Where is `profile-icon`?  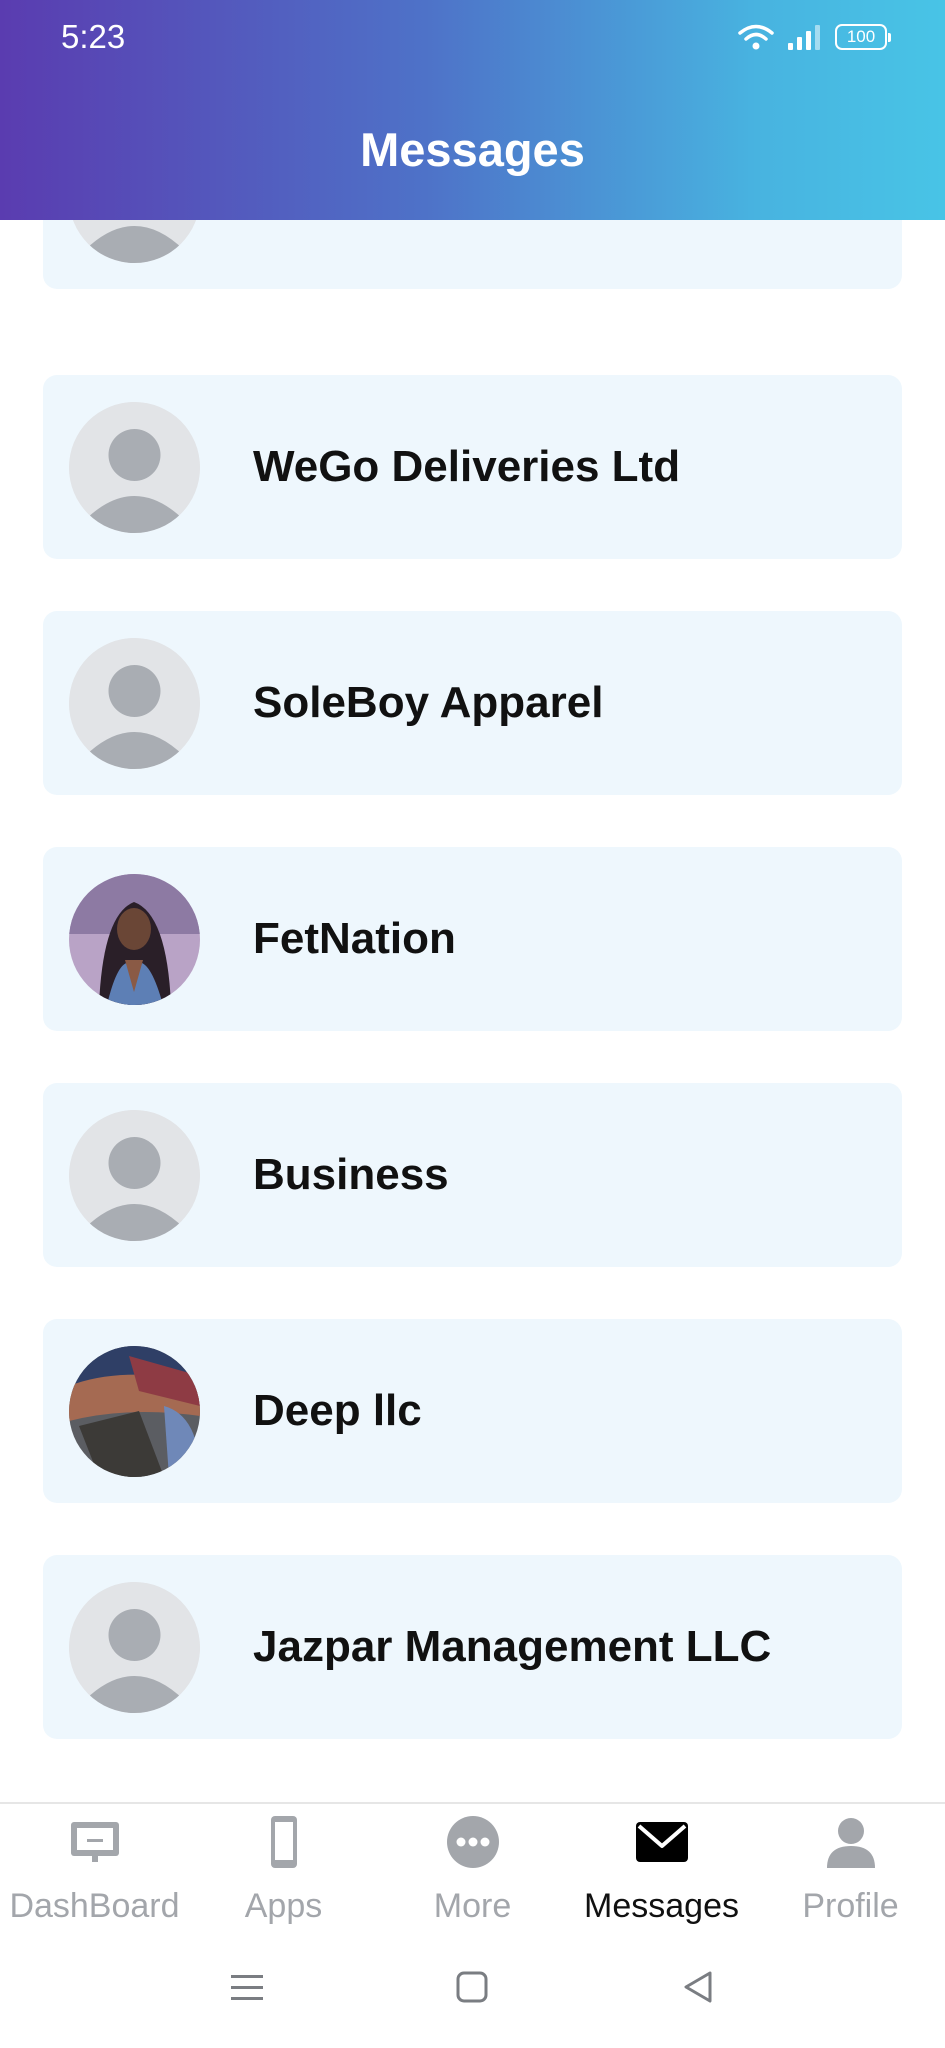 profile-icon is located at coordinates (851, 1843).